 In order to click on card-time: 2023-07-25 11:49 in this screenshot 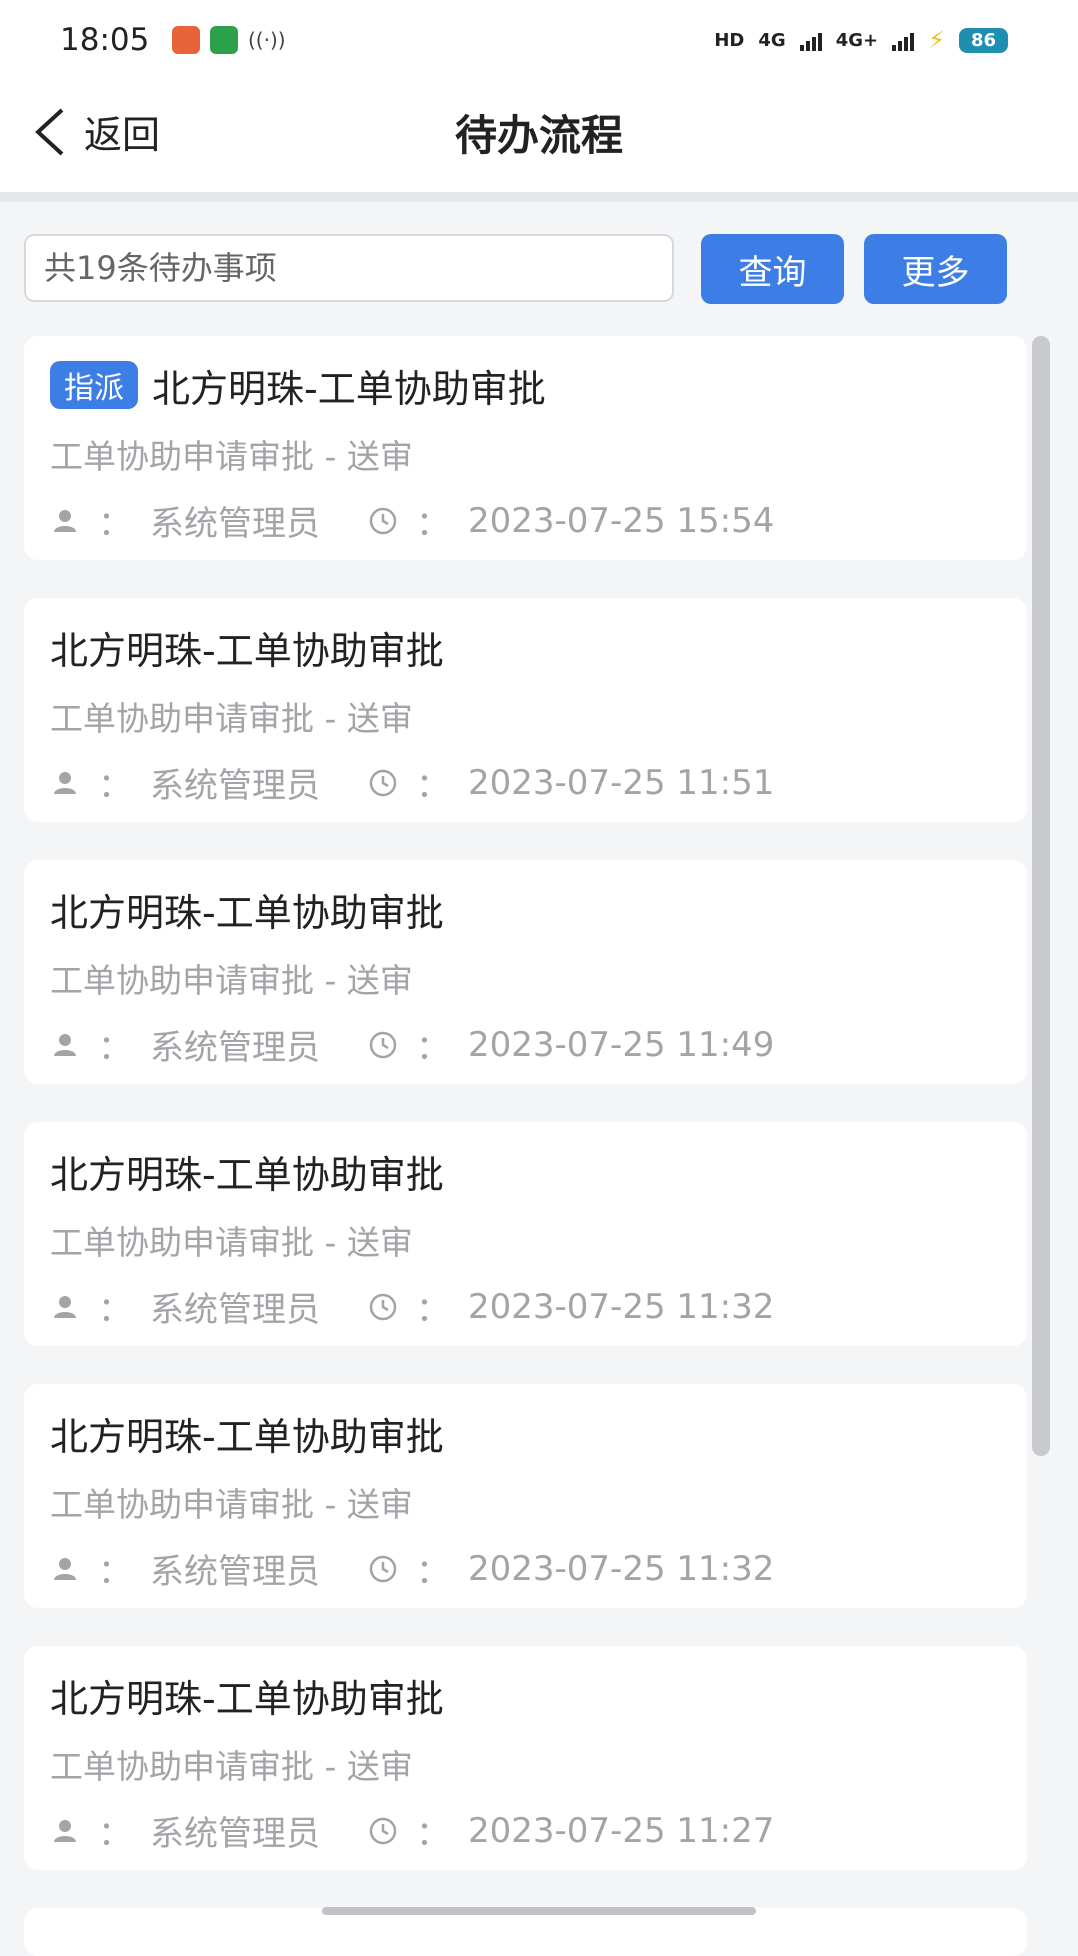, I will do `click(621, 1044)`.